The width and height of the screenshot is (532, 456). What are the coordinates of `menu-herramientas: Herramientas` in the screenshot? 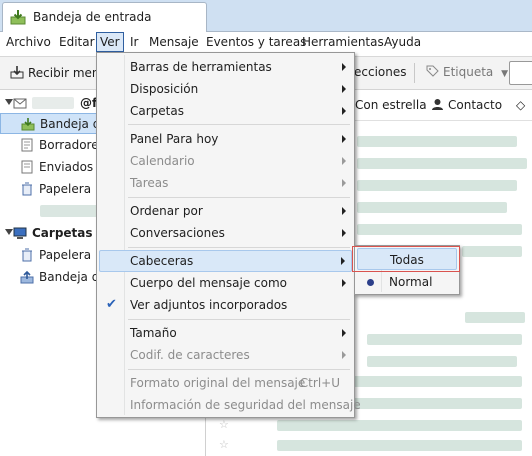 It's located at (343, 42).